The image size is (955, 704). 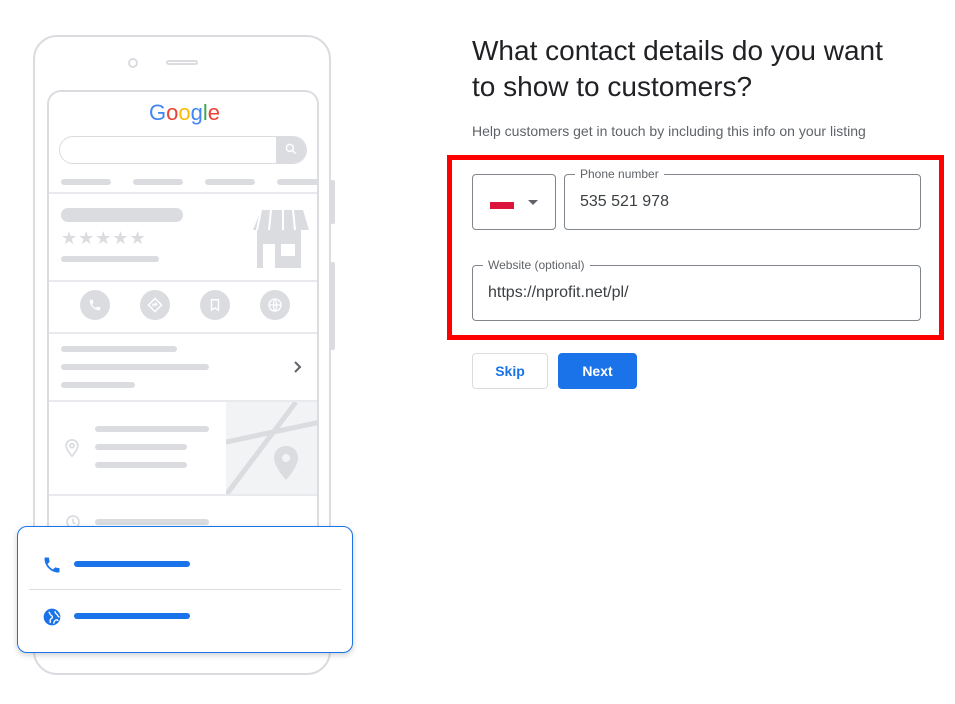 What do you see at coordinates (271, 448) in the screenshot?
I see `mini-map` at bounding box center [271, 448].